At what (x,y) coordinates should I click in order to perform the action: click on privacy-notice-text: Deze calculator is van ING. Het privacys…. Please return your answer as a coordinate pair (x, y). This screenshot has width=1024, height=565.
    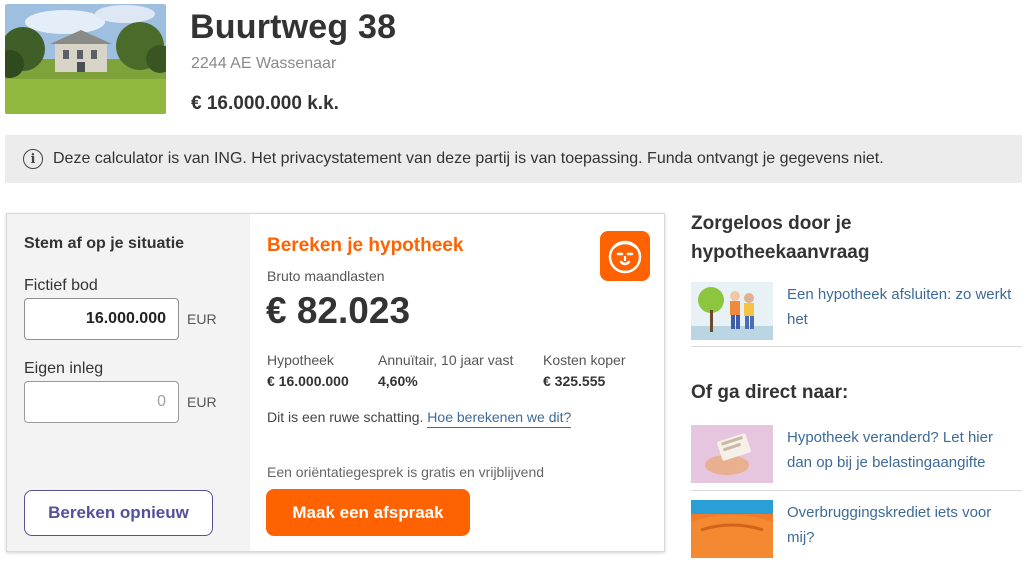
    Looking at the image, I should click on (468, 158).